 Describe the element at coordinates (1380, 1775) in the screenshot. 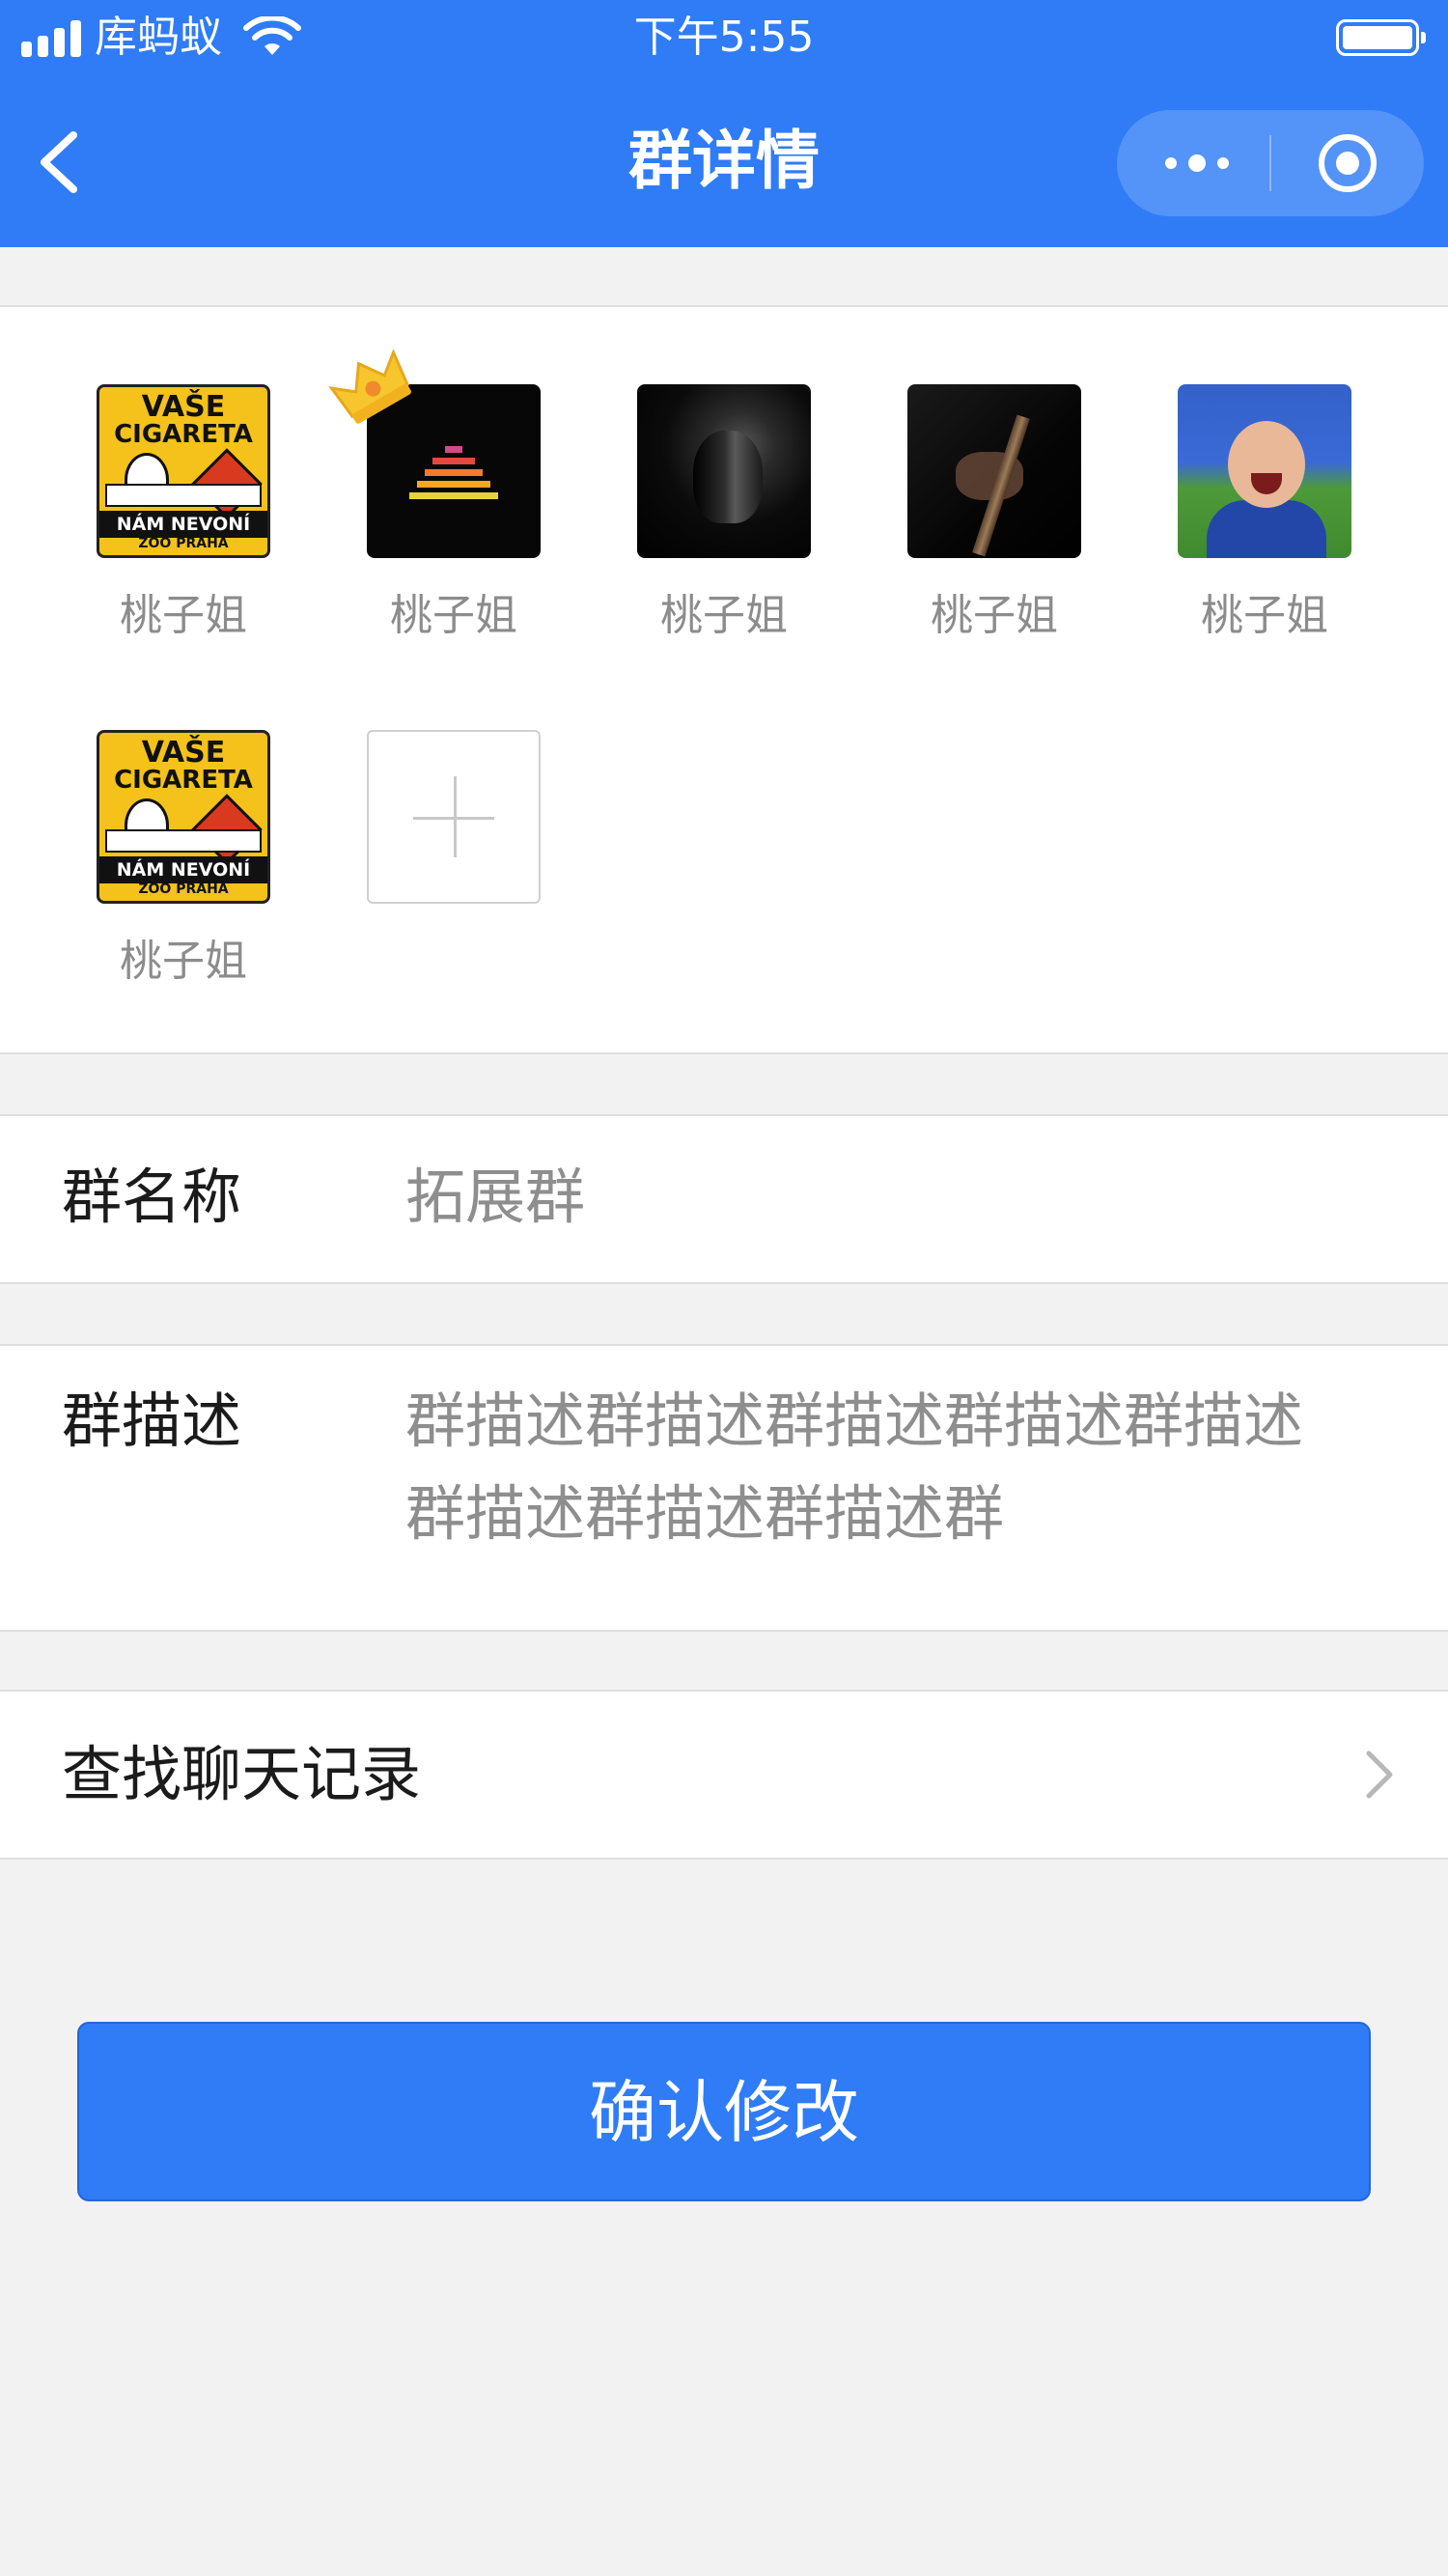

I see `chevron-right-icon` at that location.